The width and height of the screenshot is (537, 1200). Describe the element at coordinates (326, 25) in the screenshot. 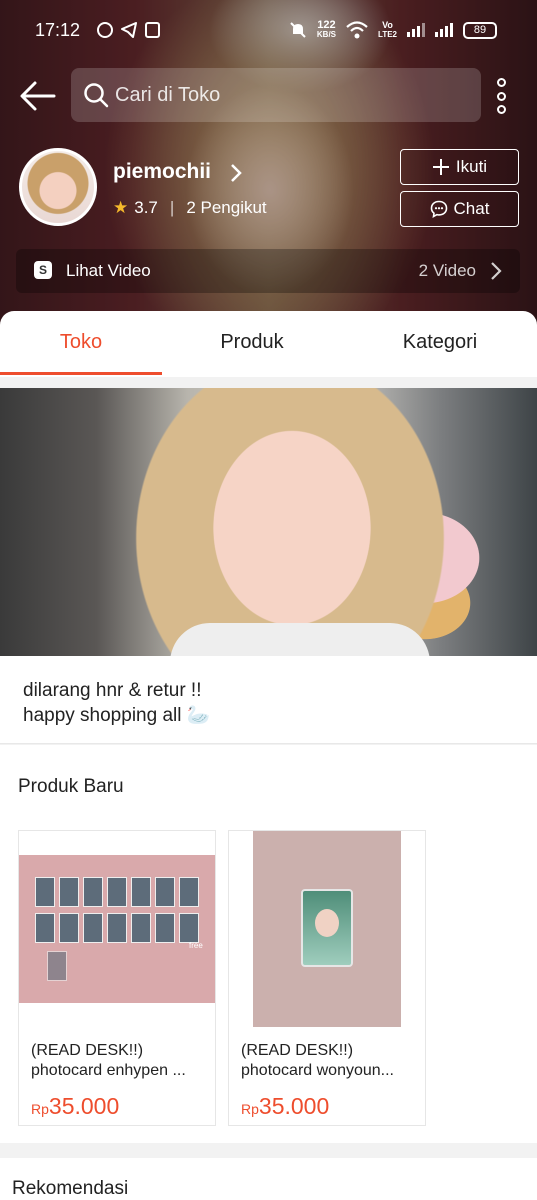

I see `speed-value: 122` at that location.